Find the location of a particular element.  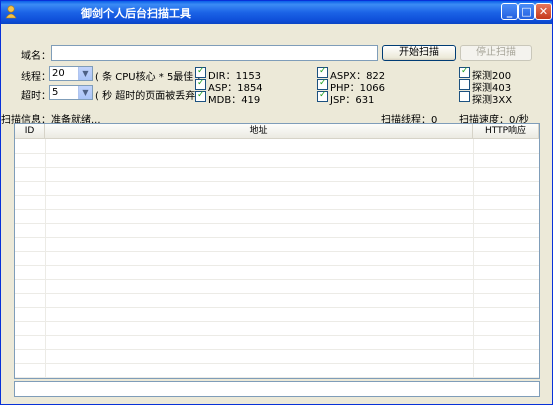

dict-label-jsp: JSP：631 is located at coordinates (352, 100).